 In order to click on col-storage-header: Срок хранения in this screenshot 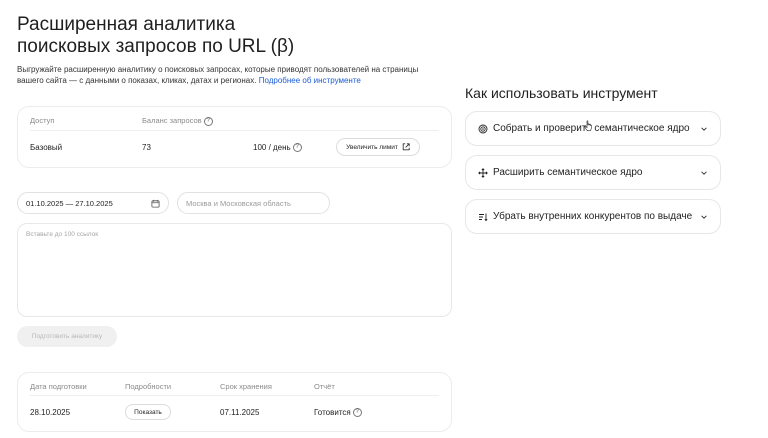, I will do `click(246, 386)`.